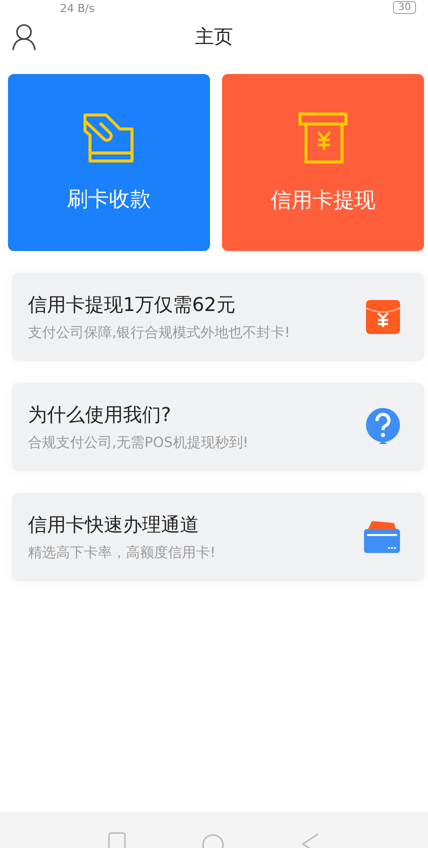 The height and width of the screenshot is (848, 428). What do you see at coordinates (218, 537) in the screenshot?
I see `menu-card: 信用卡快速办理通道 精选高下卡率，高额度信用卡!` at bounding box center [218, 537].